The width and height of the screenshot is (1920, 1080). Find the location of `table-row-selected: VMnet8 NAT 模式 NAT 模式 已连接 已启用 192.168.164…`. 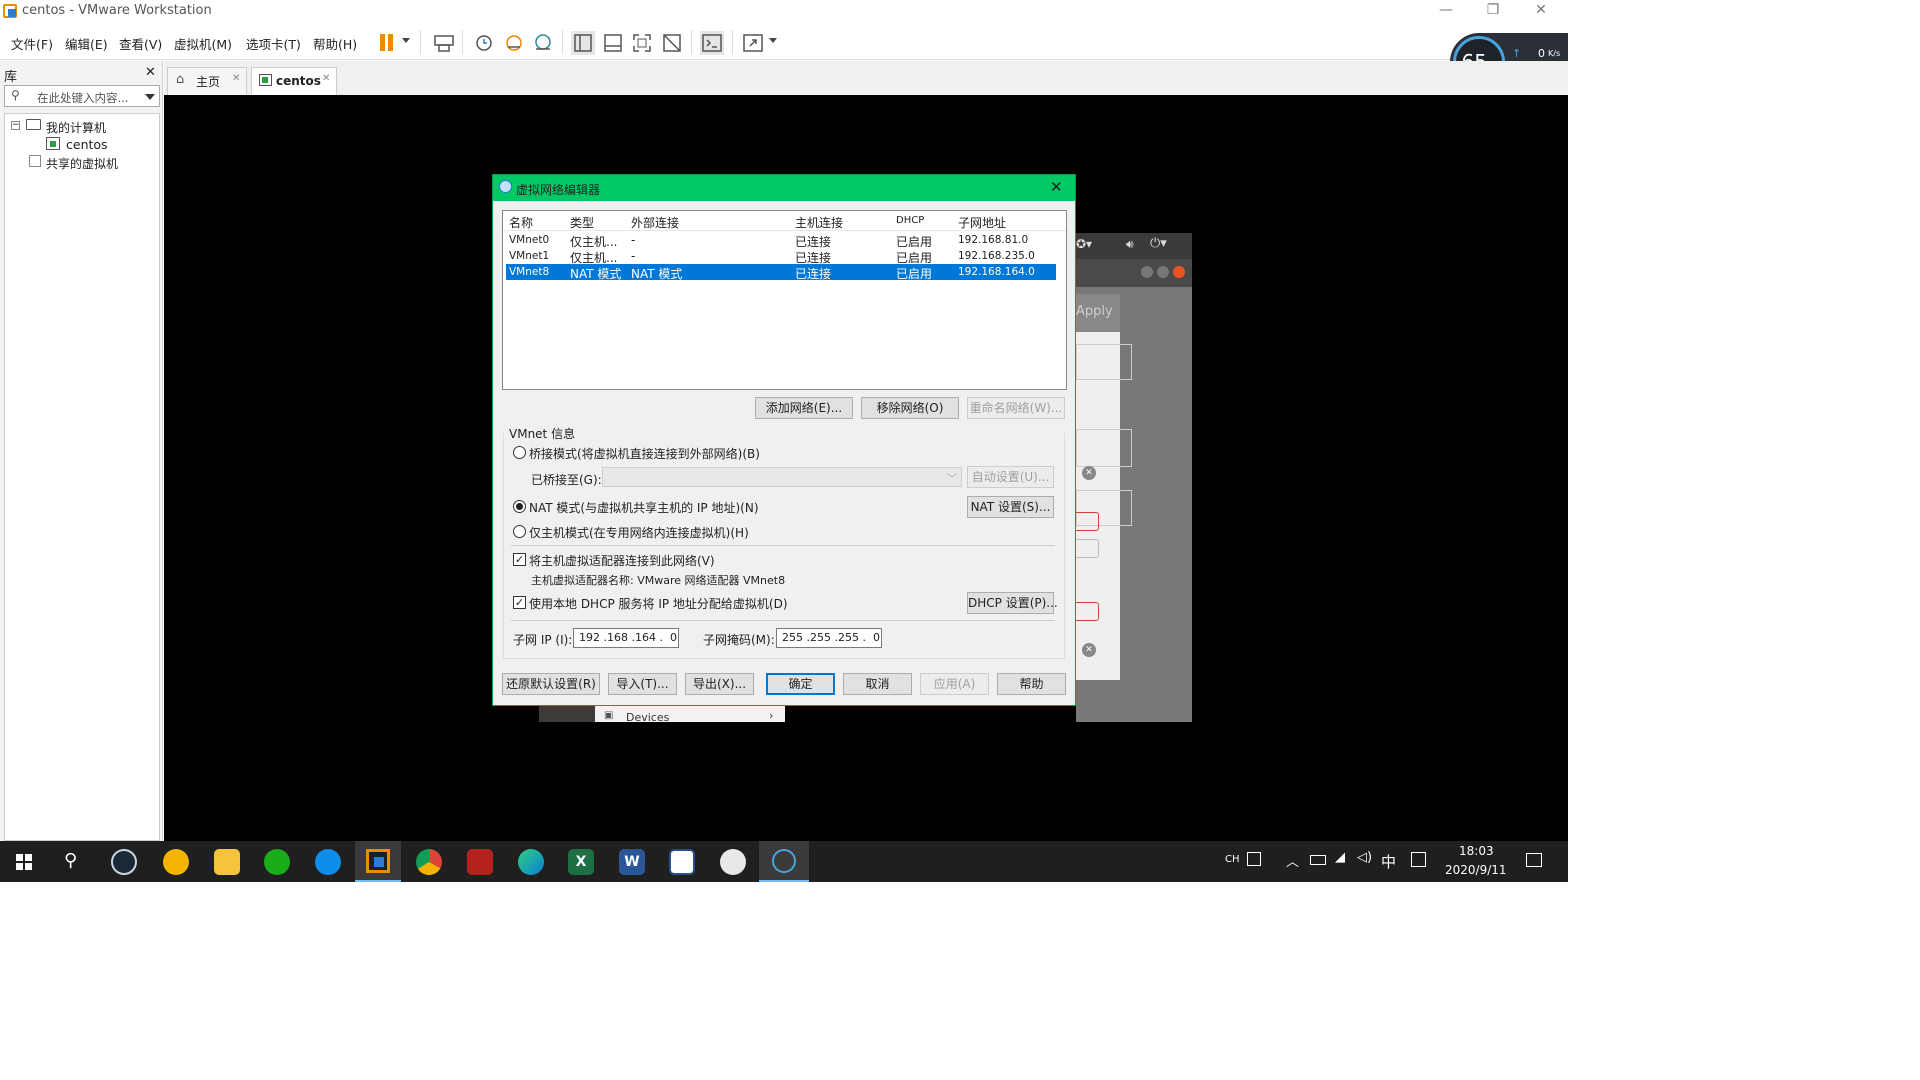

table-row-selected: VMnet8 NAT 模式 NAT 模式 已连接 已启用 192.168.164… is located at coordinates (781, 272).